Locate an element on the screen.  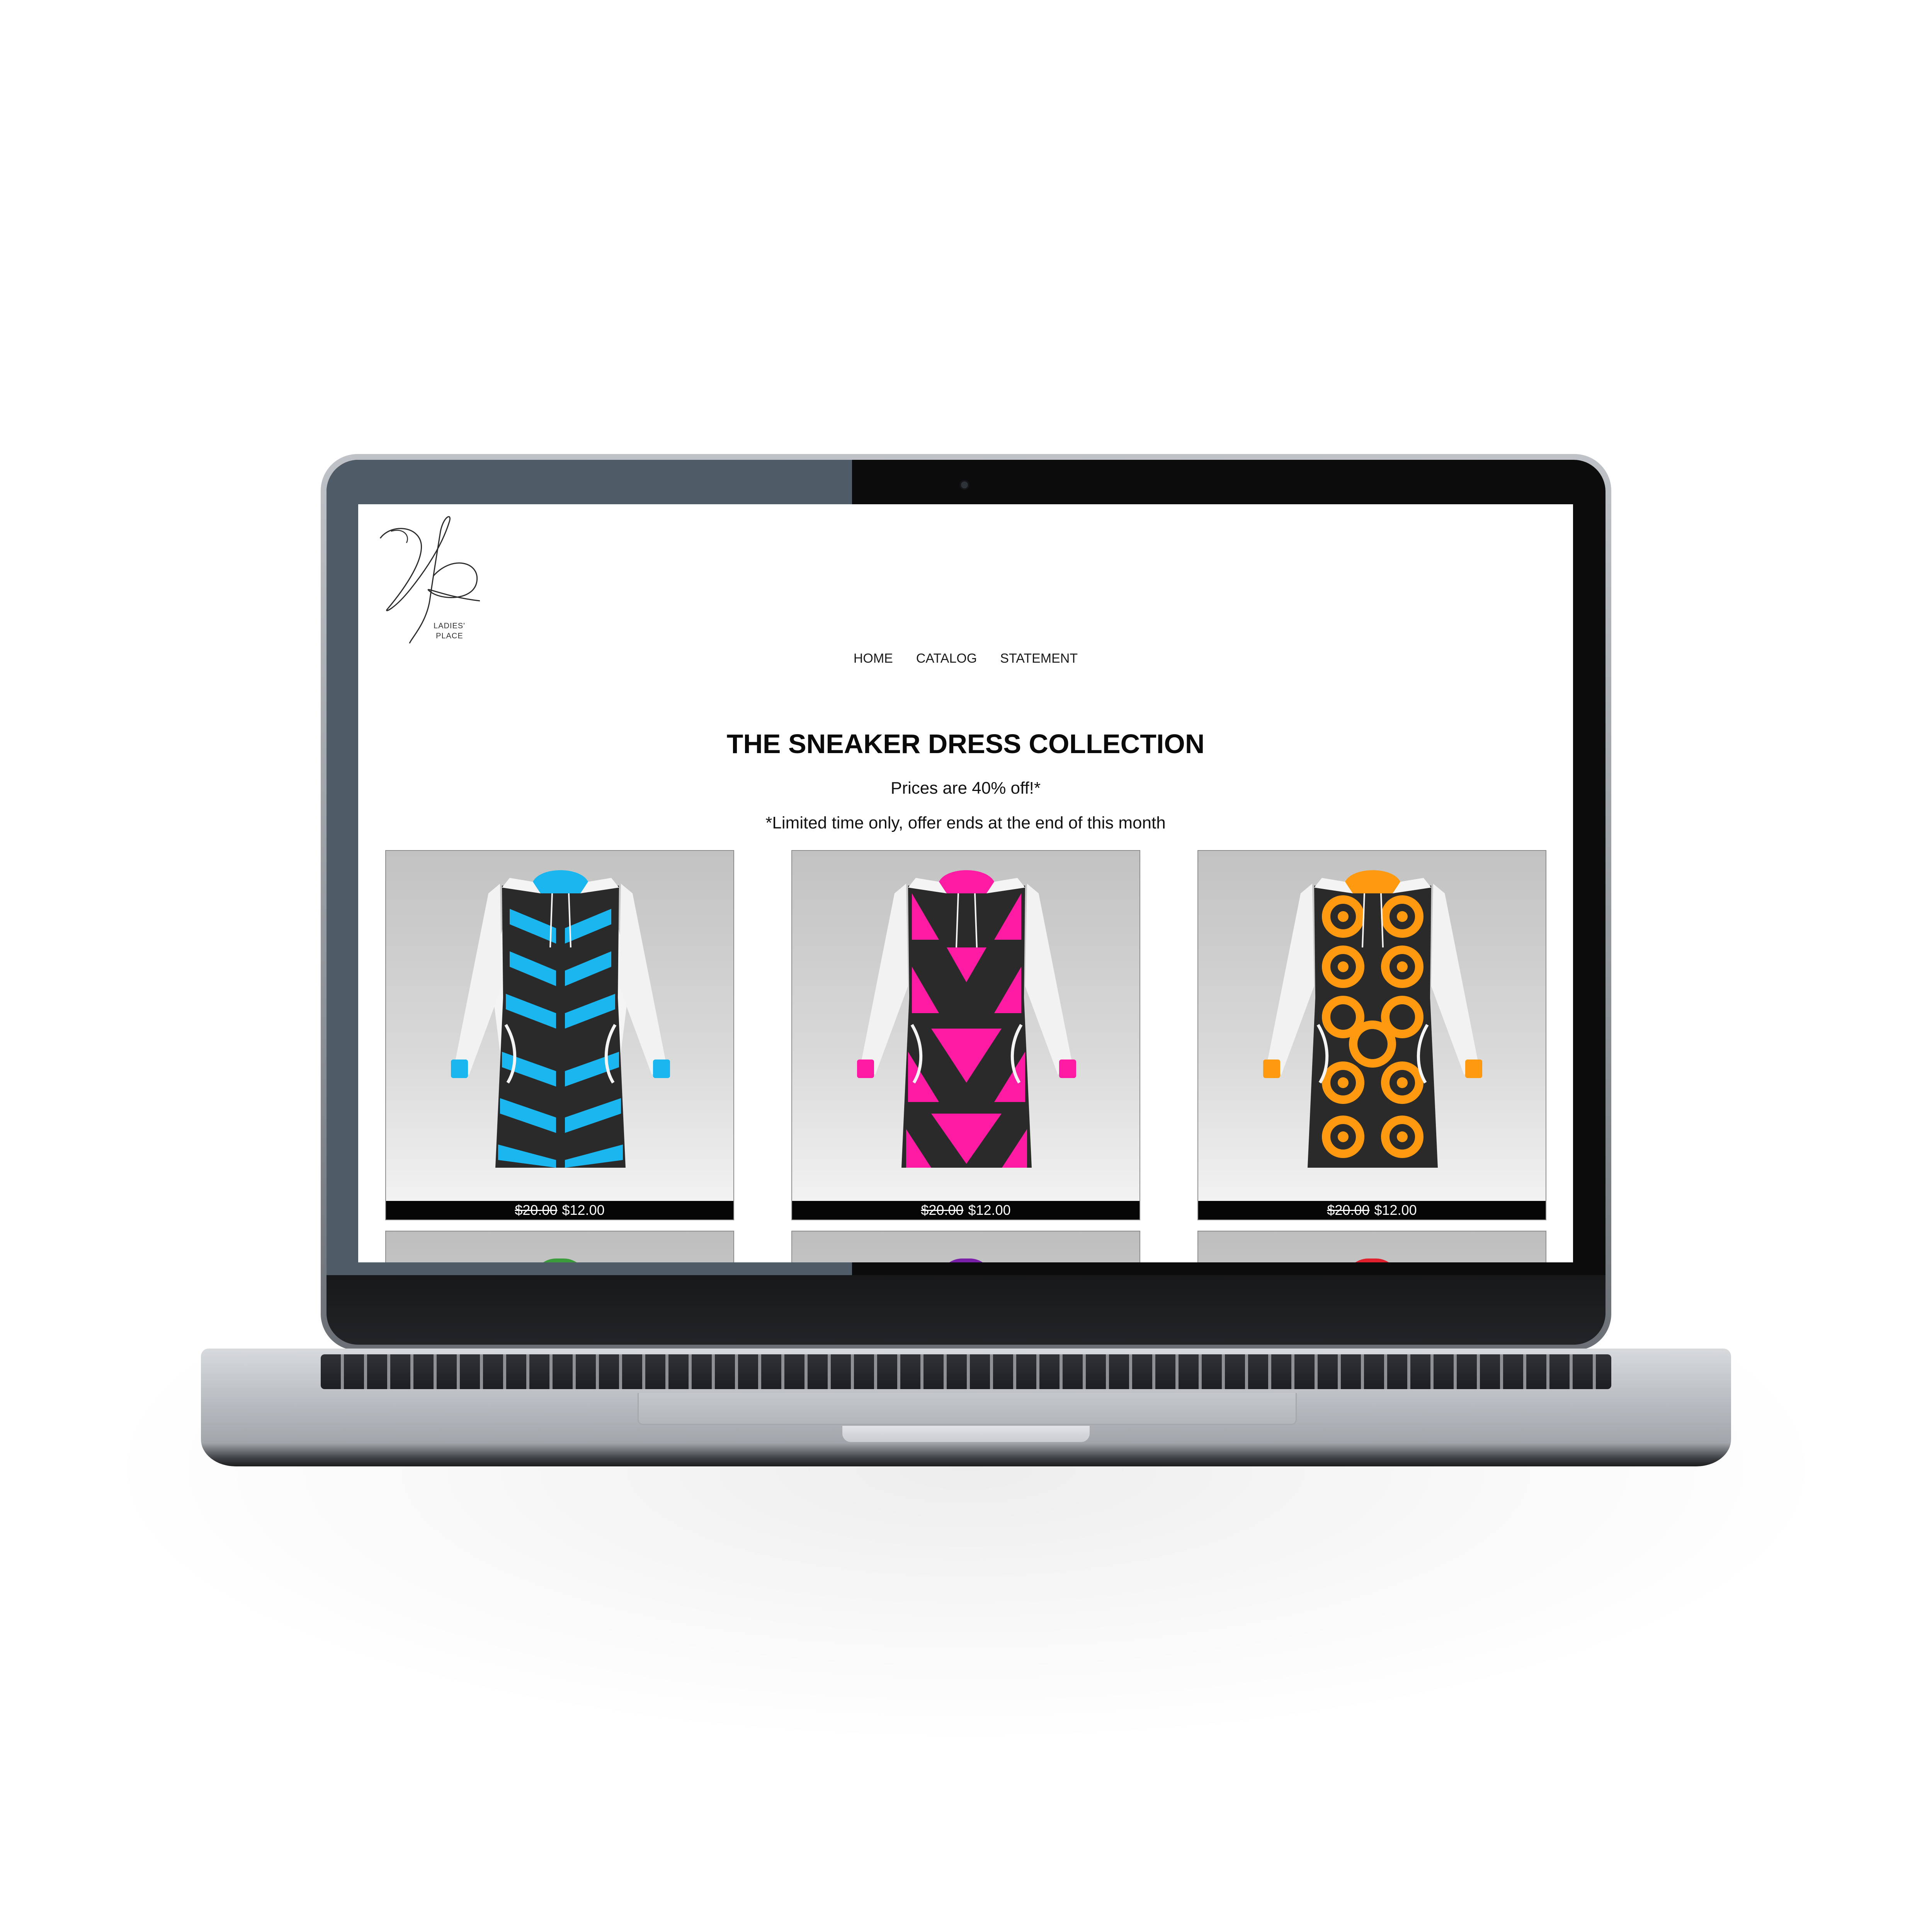
logo-caption-line1: LADIES' is located at coordinates (450, 626).